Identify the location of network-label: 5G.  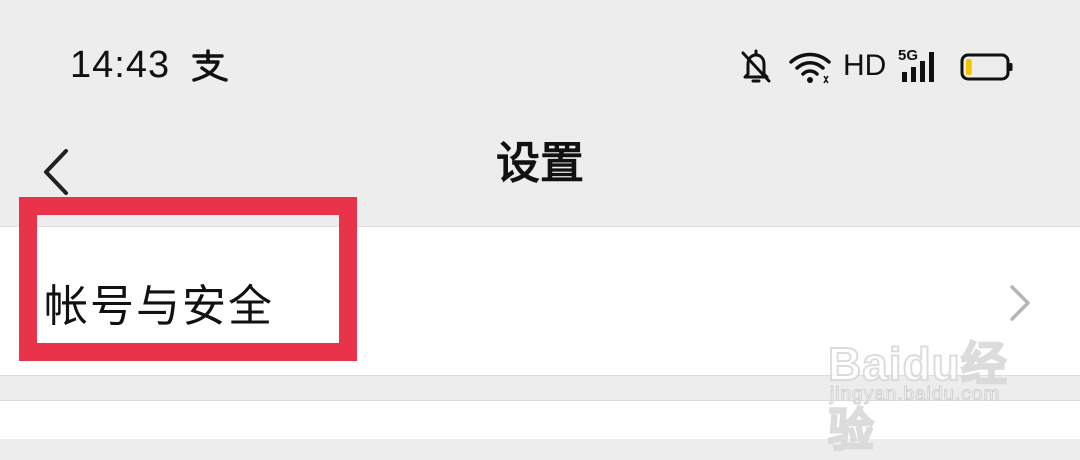
(908, 55).